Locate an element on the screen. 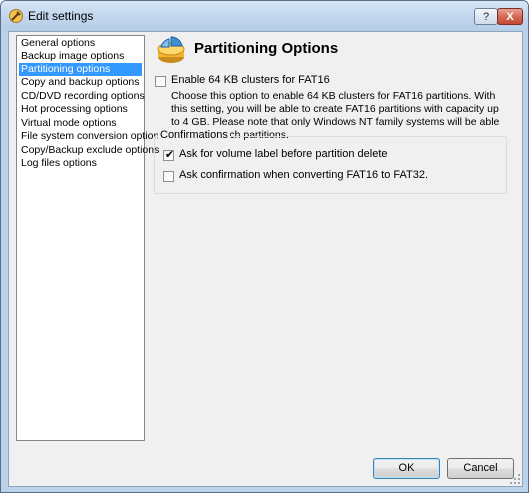 The width and height of the screenshot is (529, 493). nav-item-cd-dvd-recording-options: CD/DVD recording options is located at coordinates (82, 96).